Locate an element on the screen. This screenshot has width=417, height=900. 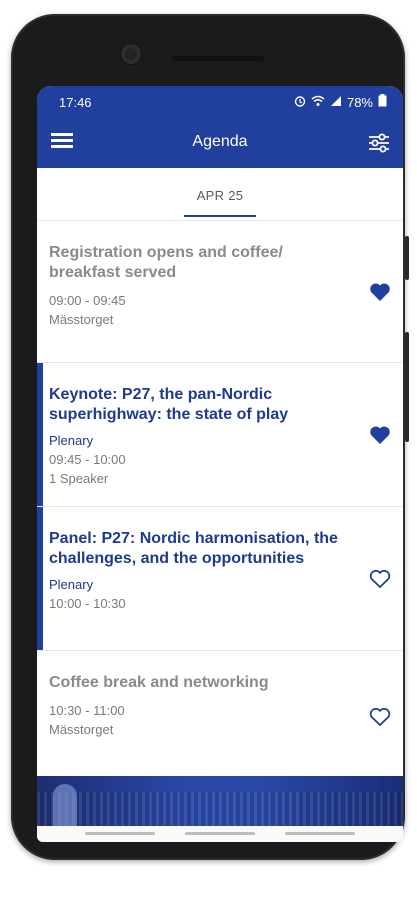
speaker-silhouette is located at coordinates (65, 805).